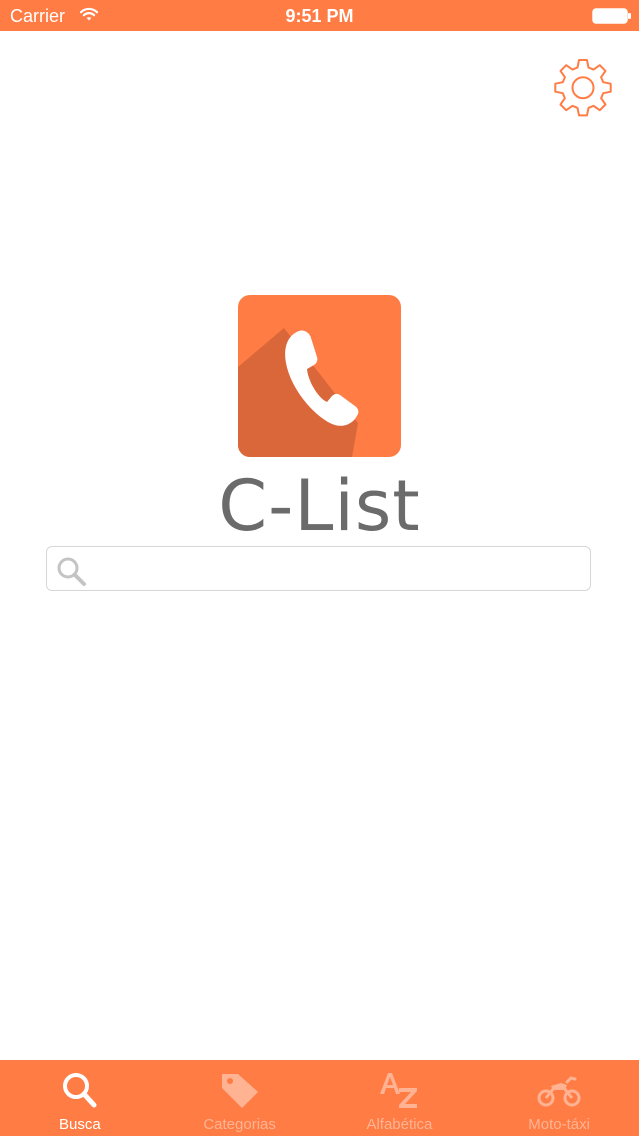  What do you see at coordinates (399, 1090) in the screenshot?
I see `alphabet-az-icon` at bounding box center [399, 1090].